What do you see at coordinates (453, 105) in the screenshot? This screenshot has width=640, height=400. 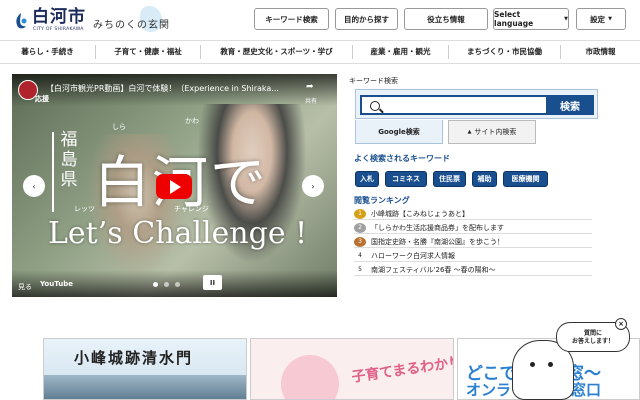 I see `search-input` at bounding box center [453, 105].